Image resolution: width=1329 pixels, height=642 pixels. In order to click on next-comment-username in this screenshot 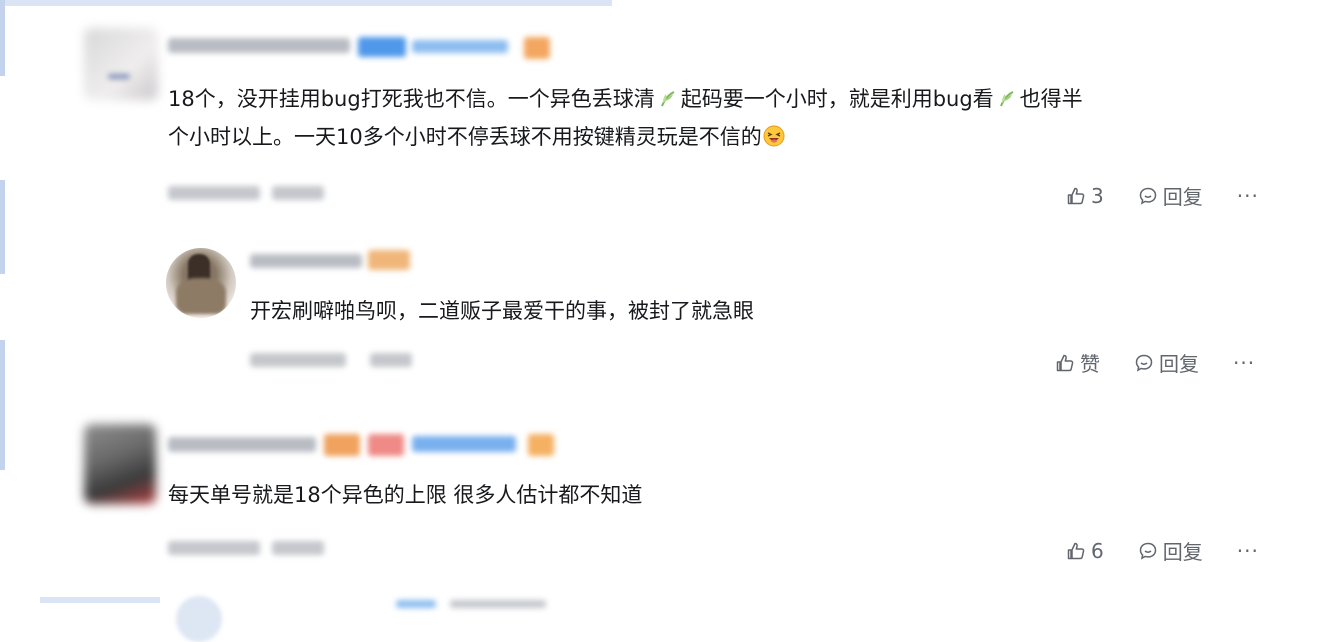, I will do `click(498, 604)`.